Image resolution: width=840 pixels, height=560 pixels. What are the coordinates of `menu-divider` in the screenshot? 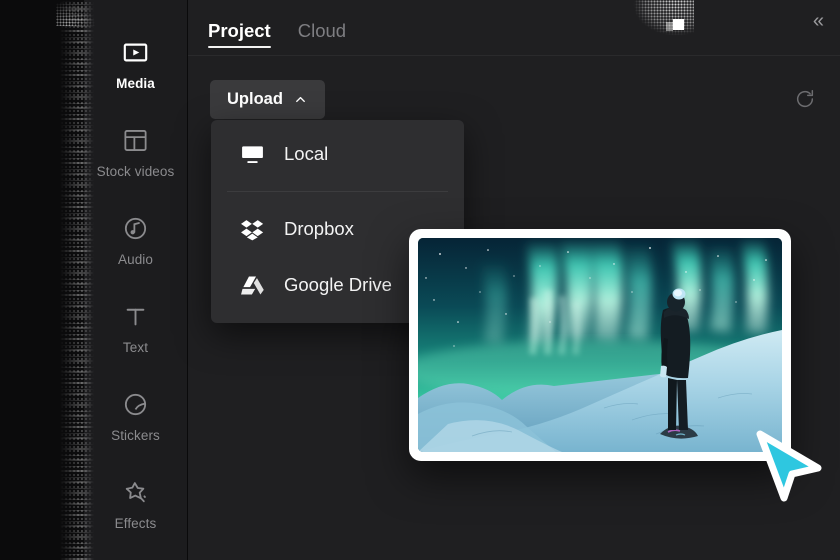 It's located at (337, 191).